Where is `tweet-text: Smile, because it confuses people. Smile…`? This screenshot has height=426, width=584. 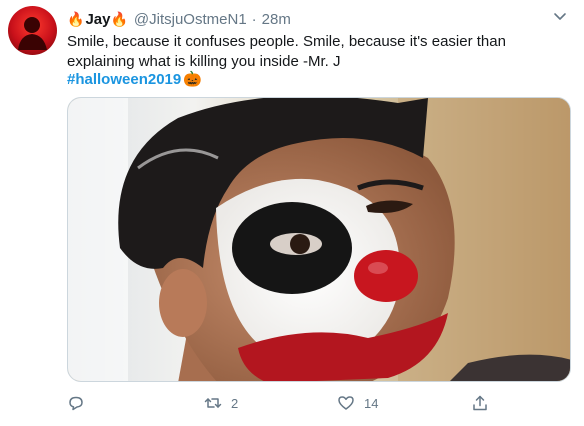 tweet-text: Smile, because it confuses people. Smile… is located at coordinates (286, 51).